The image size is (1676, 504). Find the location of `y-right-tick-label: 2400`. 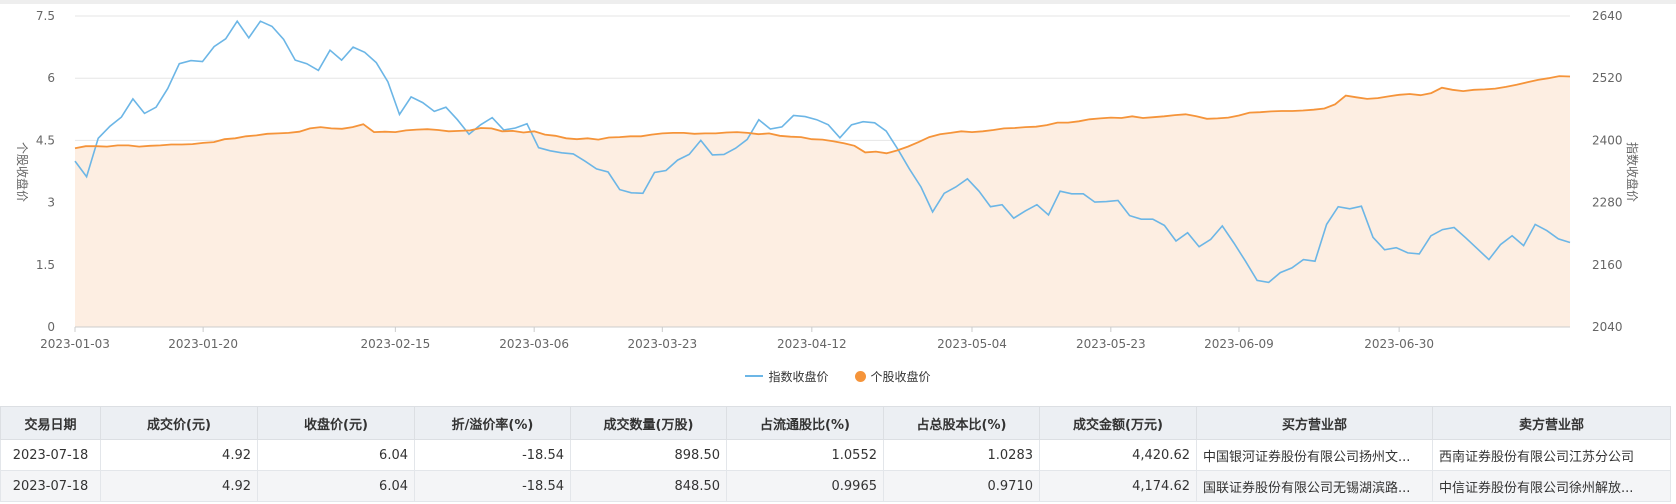

y-right-tick-label: 2400 is located at coordinates (1607, 140).